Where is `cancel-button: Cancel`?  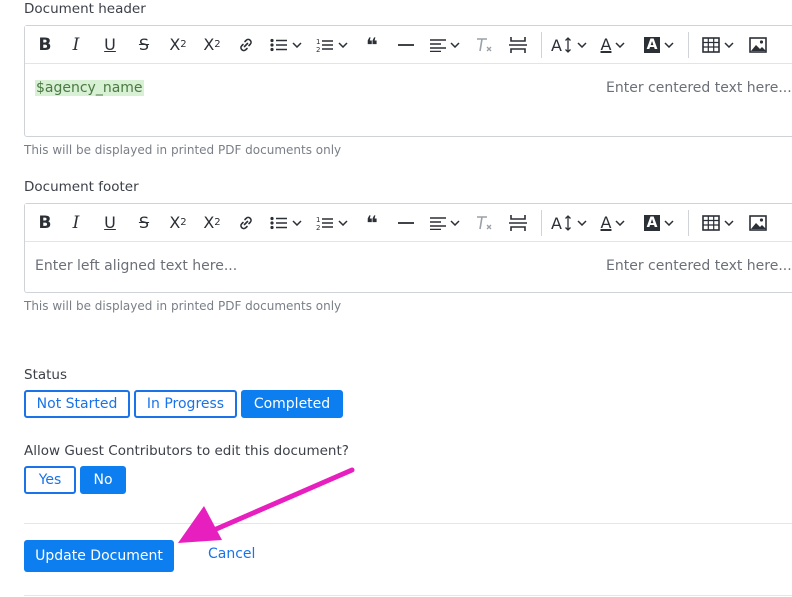 cancel-button: Cancel is located at coordinates (231, 554).